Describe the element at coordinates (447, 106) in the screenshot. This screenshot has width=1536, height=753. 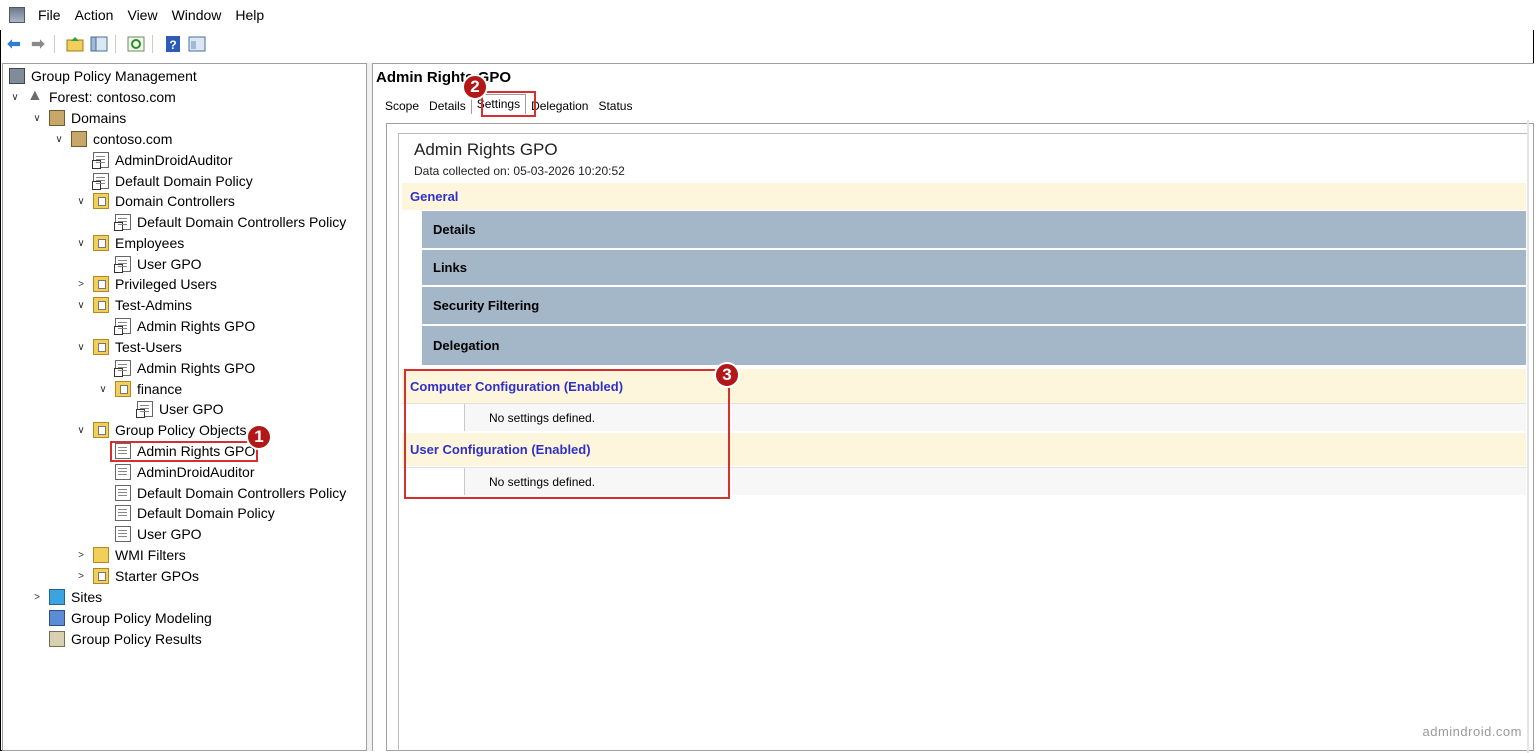
I see `tab-details: Details` at that location.